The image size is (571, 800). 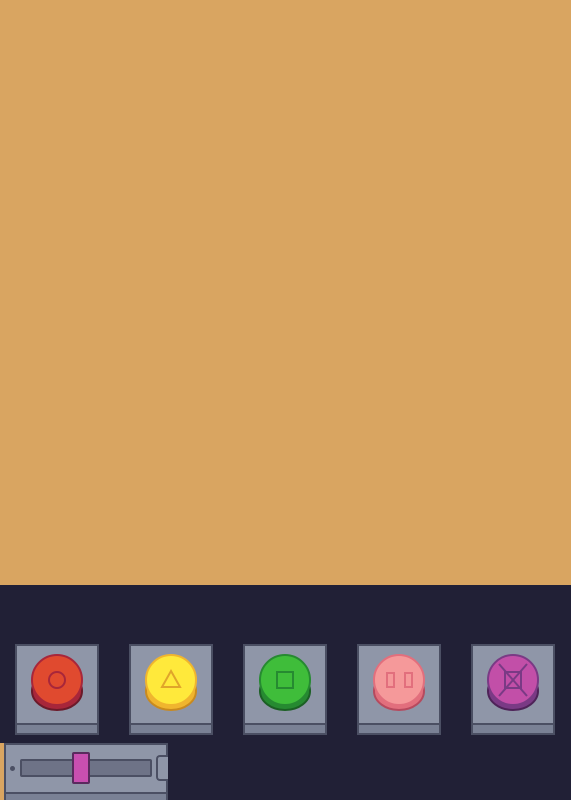 I want to click on cross-button, so click(x=513, y=689).